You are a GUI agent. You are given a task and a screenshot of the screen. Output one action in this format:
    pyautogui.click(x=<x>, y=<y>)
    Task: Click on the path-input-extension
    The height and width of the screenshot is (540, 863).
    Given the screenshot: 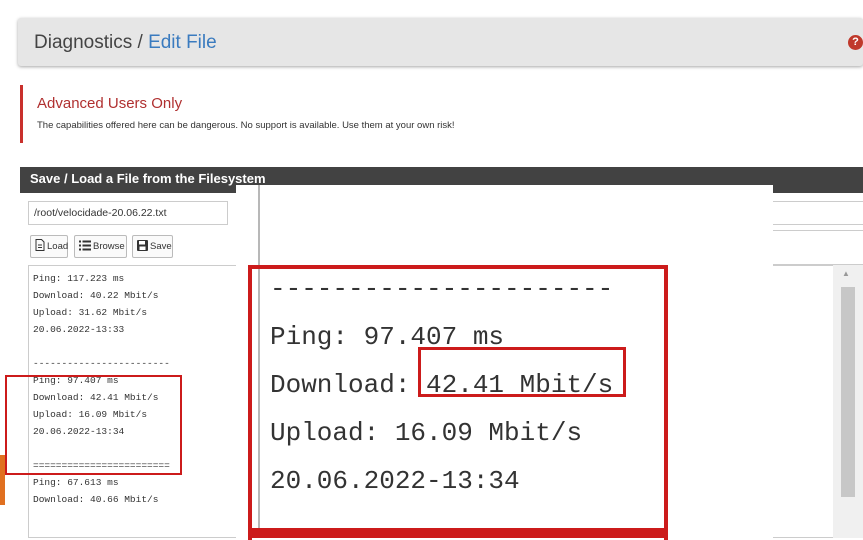 What is the action you would take?
    pyautogui.click(x=817, y=213)
    